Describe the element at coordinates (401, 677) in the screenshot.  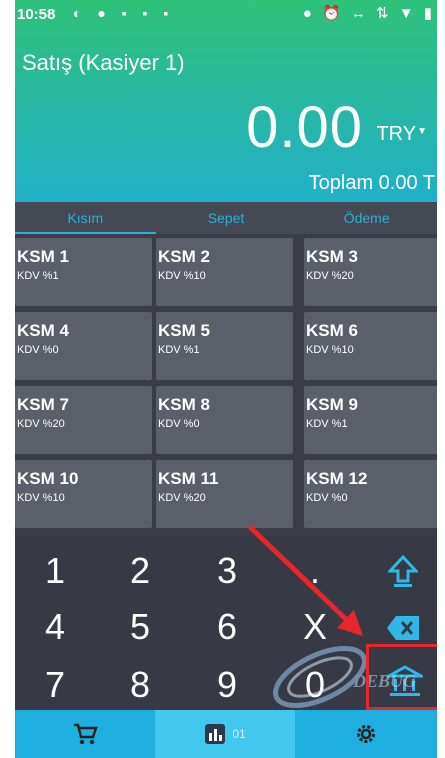
I see `annotation-highlight` at that location.